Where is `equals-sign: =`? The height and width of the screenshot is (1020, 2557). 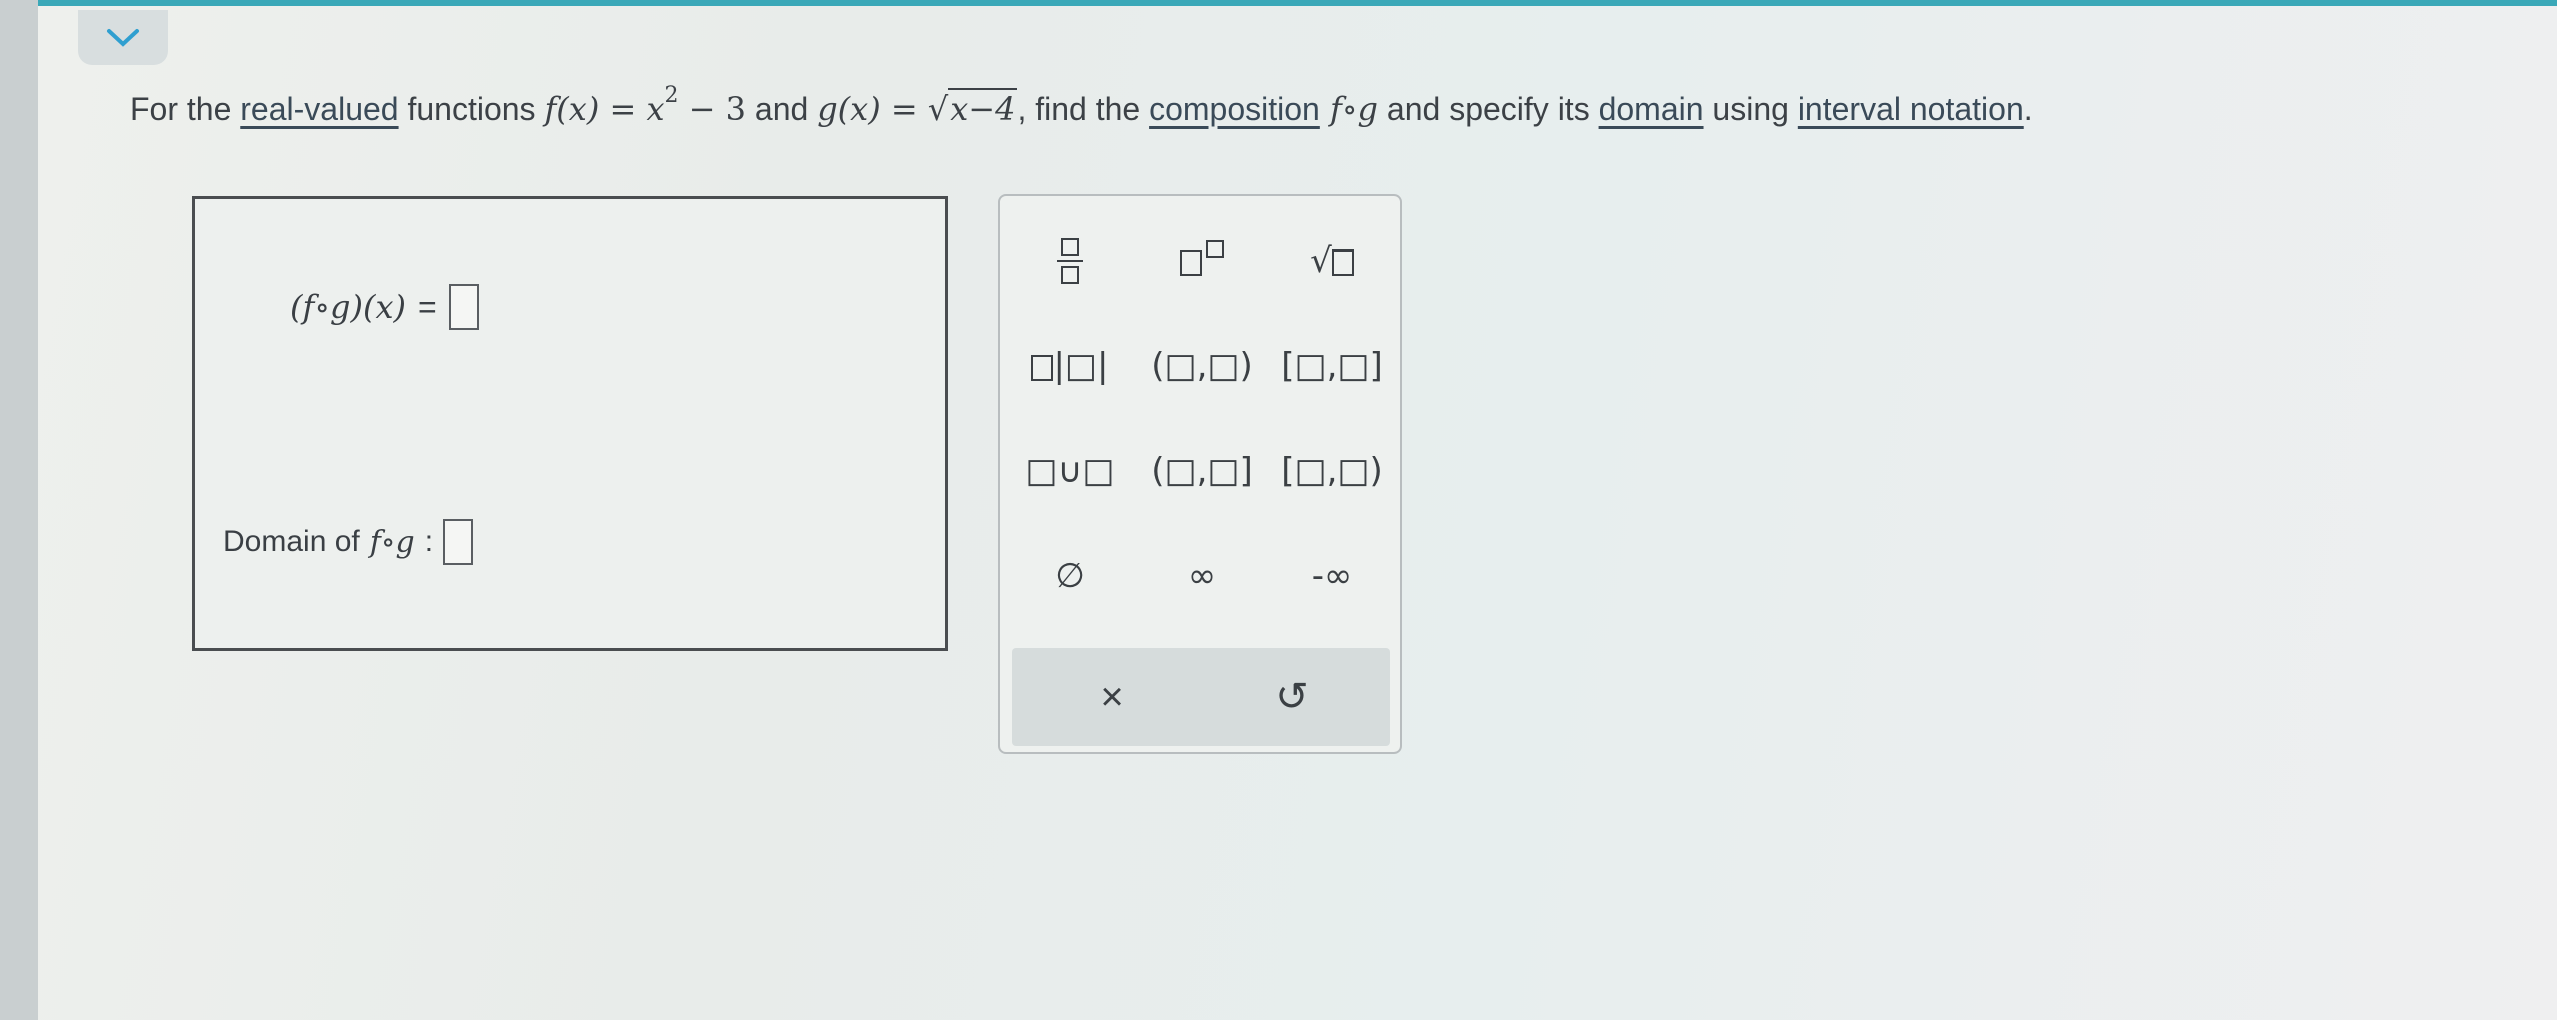
equals-sign: = is located at coordinates (427, 306).